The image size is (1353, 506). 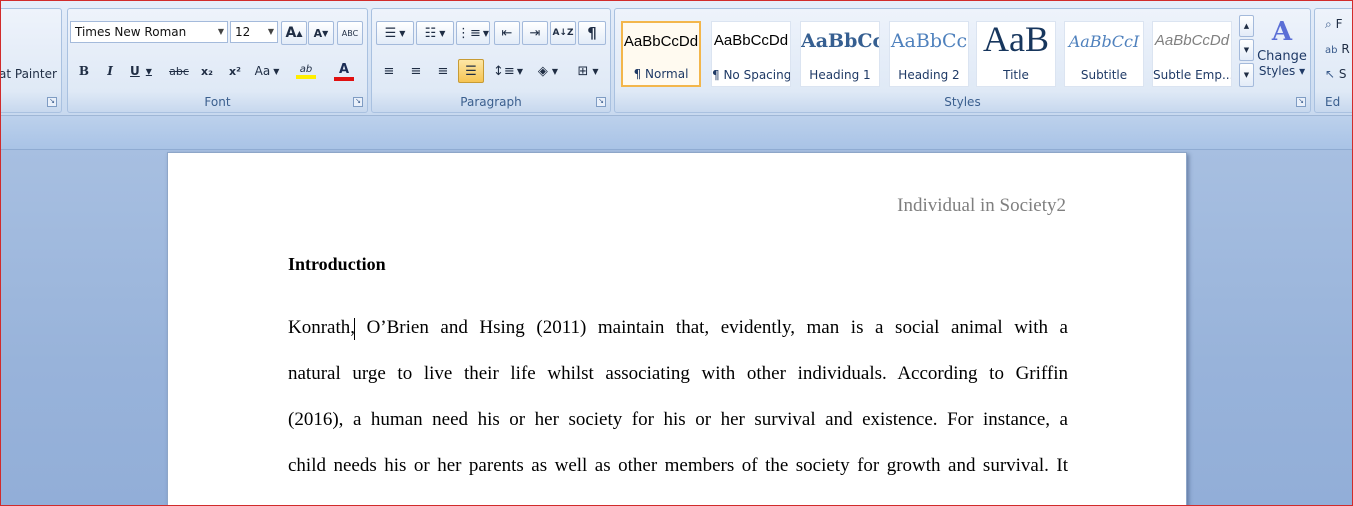 I want to click on style-name: Title, so click(x=1016, y=75).